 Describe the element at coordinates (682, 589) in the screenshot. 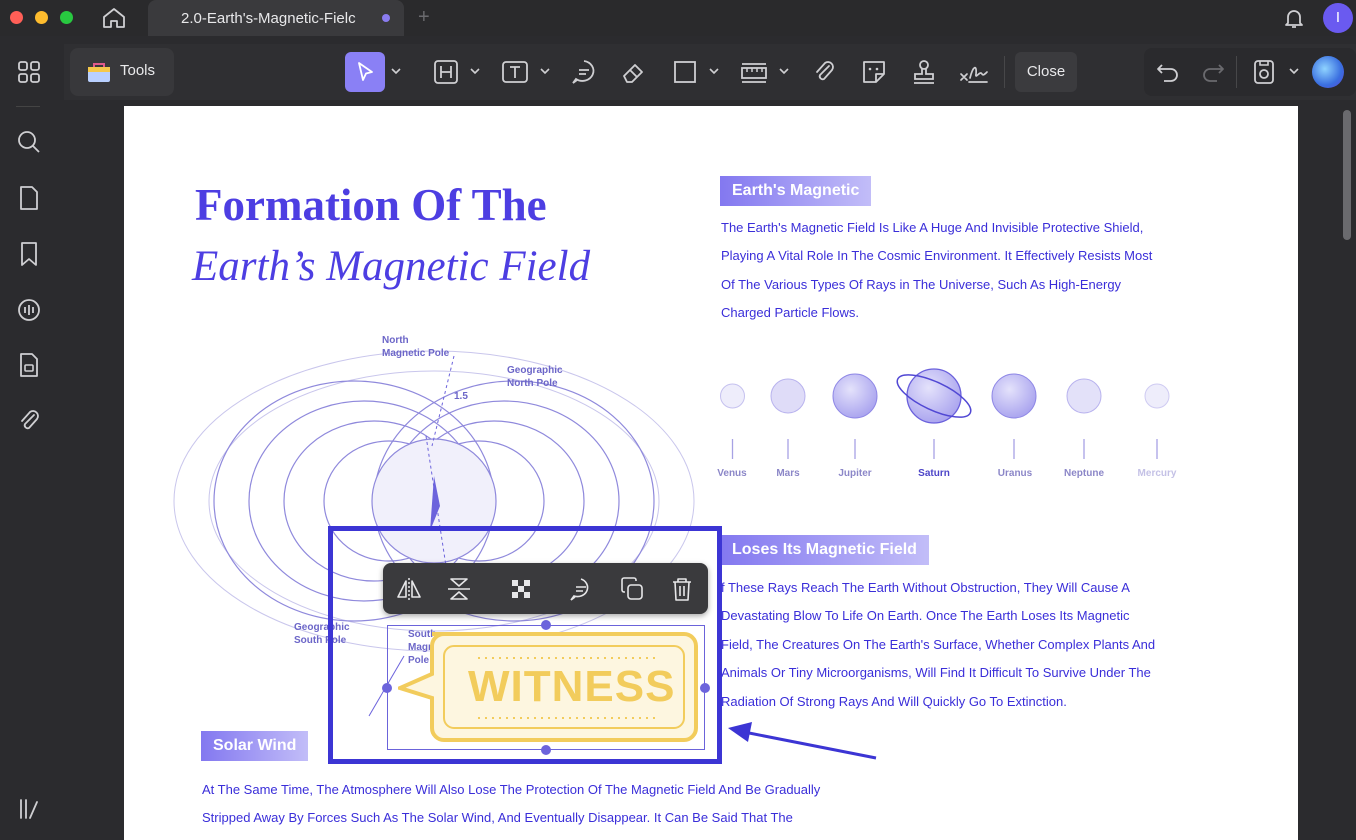

I see `delete-icon` at that location.